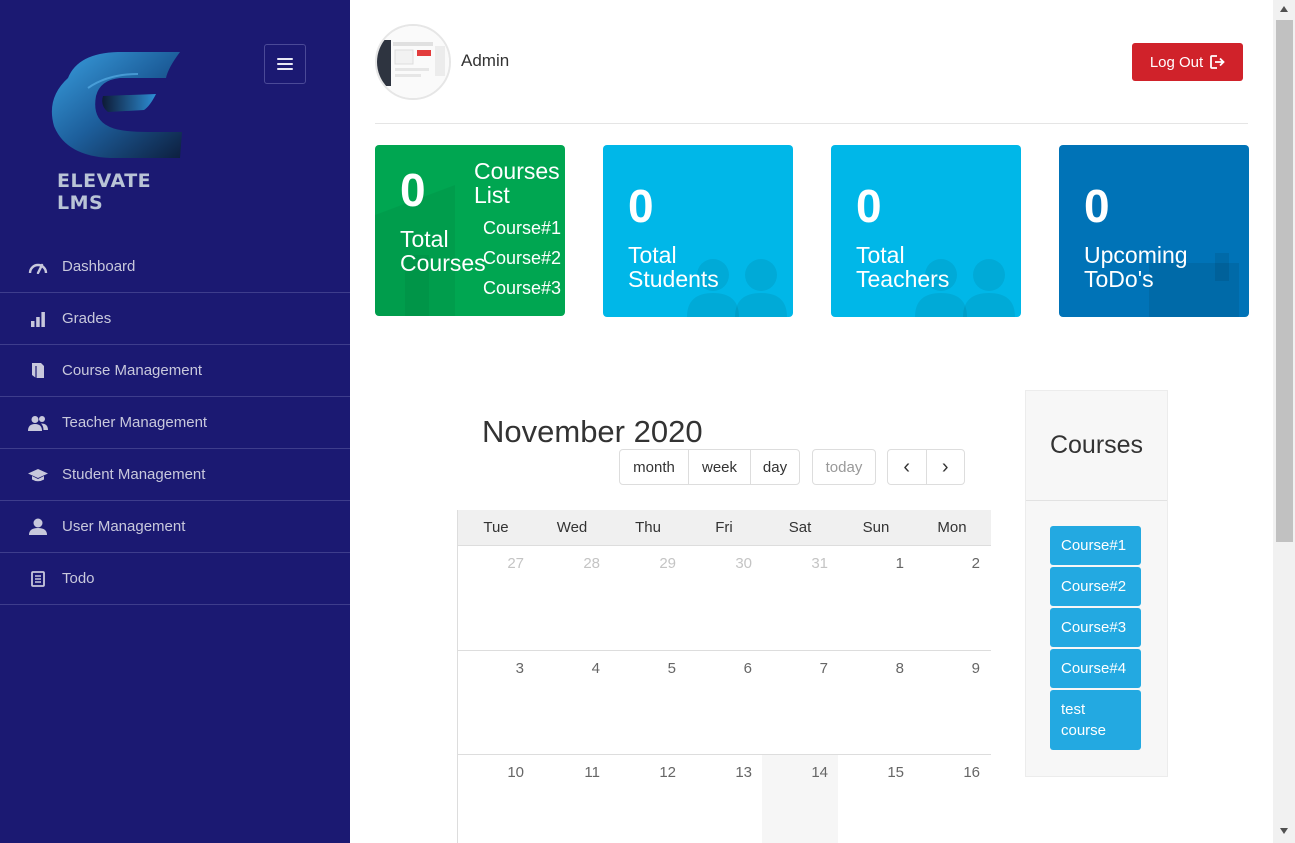 The height and width of the screenshot is (843, 1295). I want to click on courses-list-title-line2: List, so click(492, 195).